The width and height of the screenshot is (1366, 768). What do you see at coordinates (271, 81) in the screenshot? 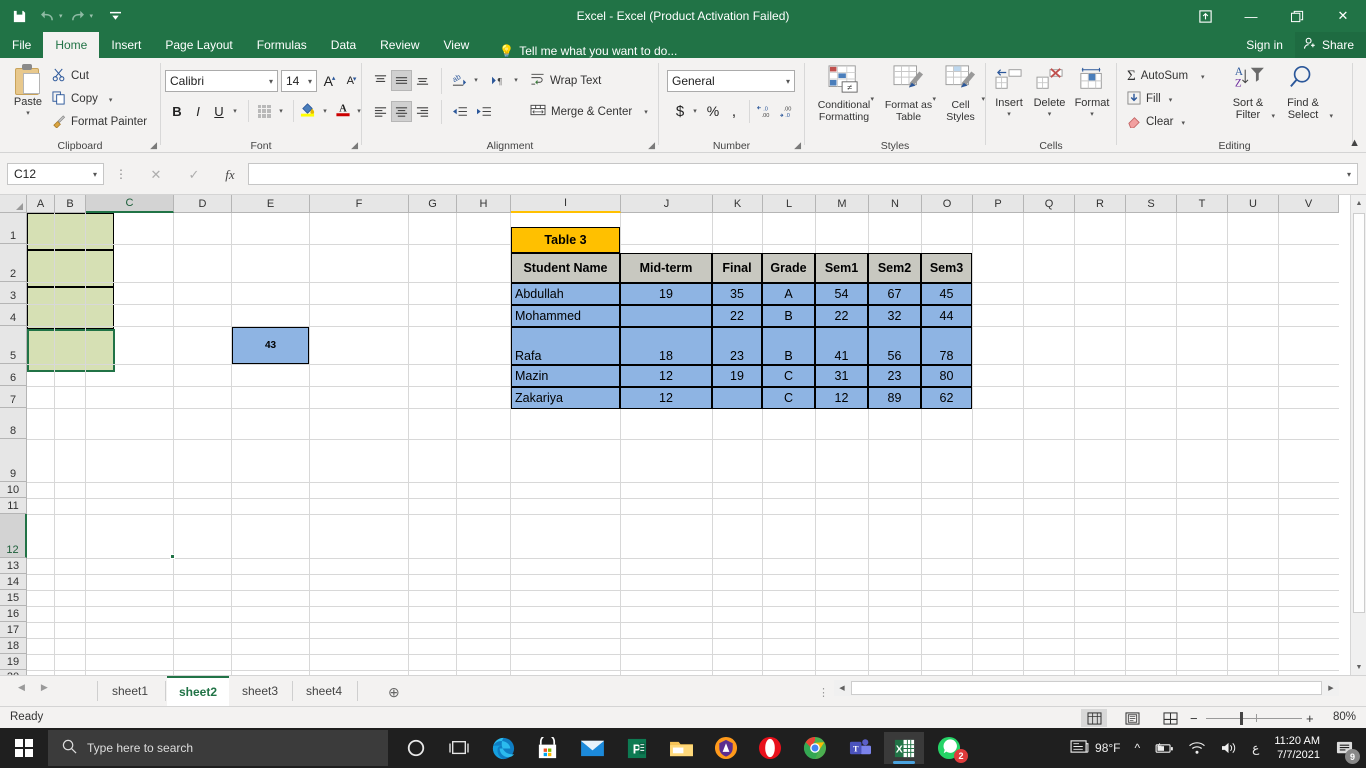
I see `font-family-dropdown-icon: ▾` at bounding box center [271, 81].